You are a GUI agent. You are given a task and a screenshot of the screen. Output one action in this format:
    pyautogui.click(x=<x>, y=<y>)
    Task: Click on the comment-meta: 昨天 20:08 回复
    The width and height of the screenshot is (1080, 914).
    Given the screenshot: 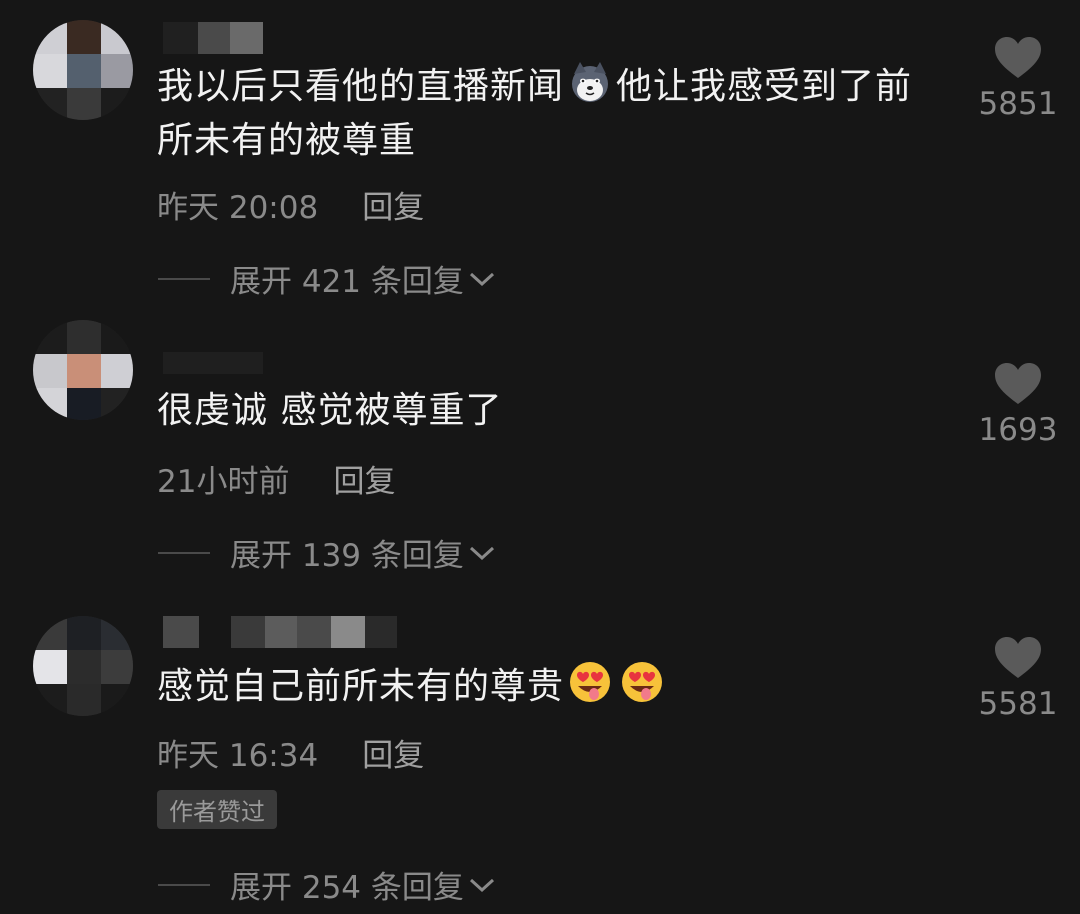 What is the action you would take?
    pyautogui.click(x=290, y=204)
    